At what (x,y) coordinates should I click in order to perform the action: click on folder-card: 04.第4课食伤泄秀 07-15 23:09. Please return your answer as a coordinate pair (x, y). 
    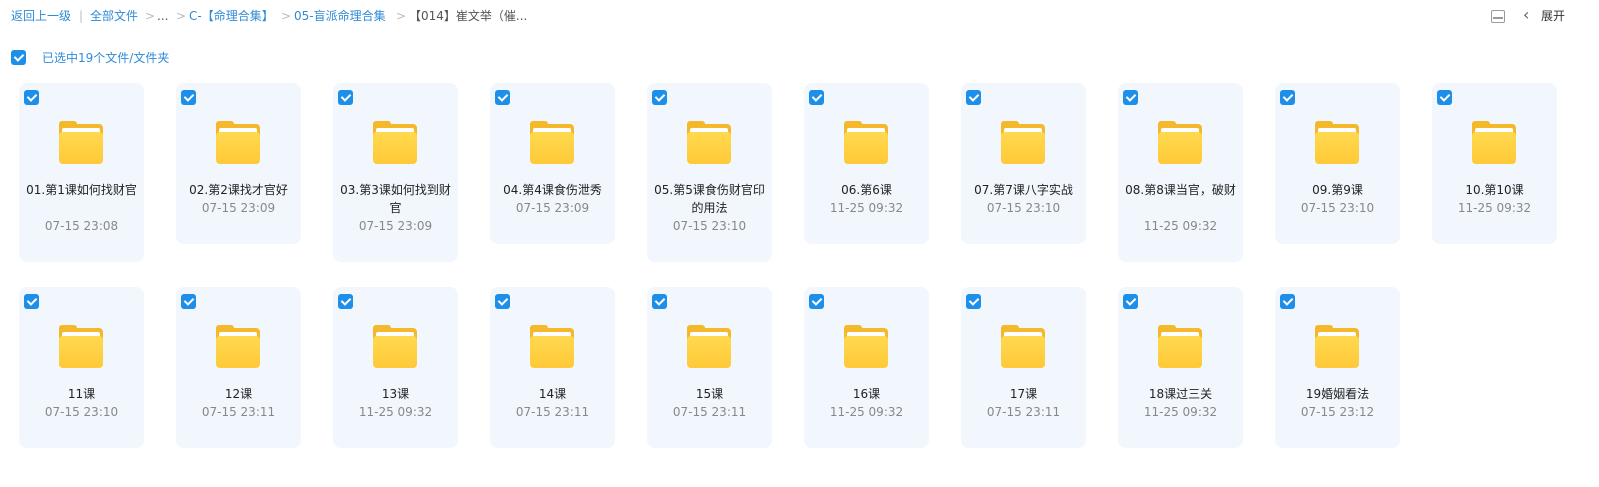
    Looking at the image, I should click on (552, 163).